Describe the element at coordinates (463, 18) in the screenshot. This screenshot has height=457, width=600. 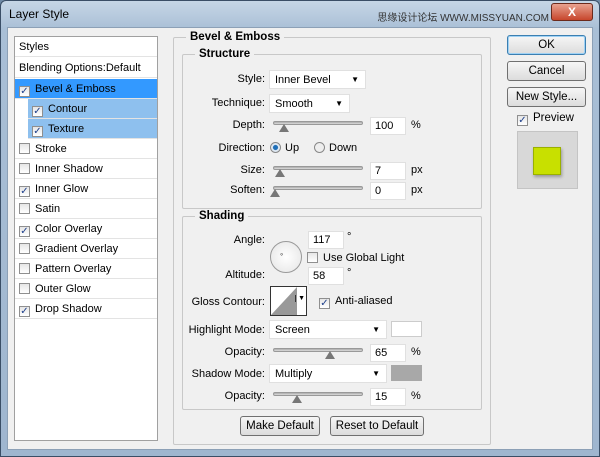
I see `watermark: 思缘设计论坛 WWW.MISSYUAN.COM` at that location.